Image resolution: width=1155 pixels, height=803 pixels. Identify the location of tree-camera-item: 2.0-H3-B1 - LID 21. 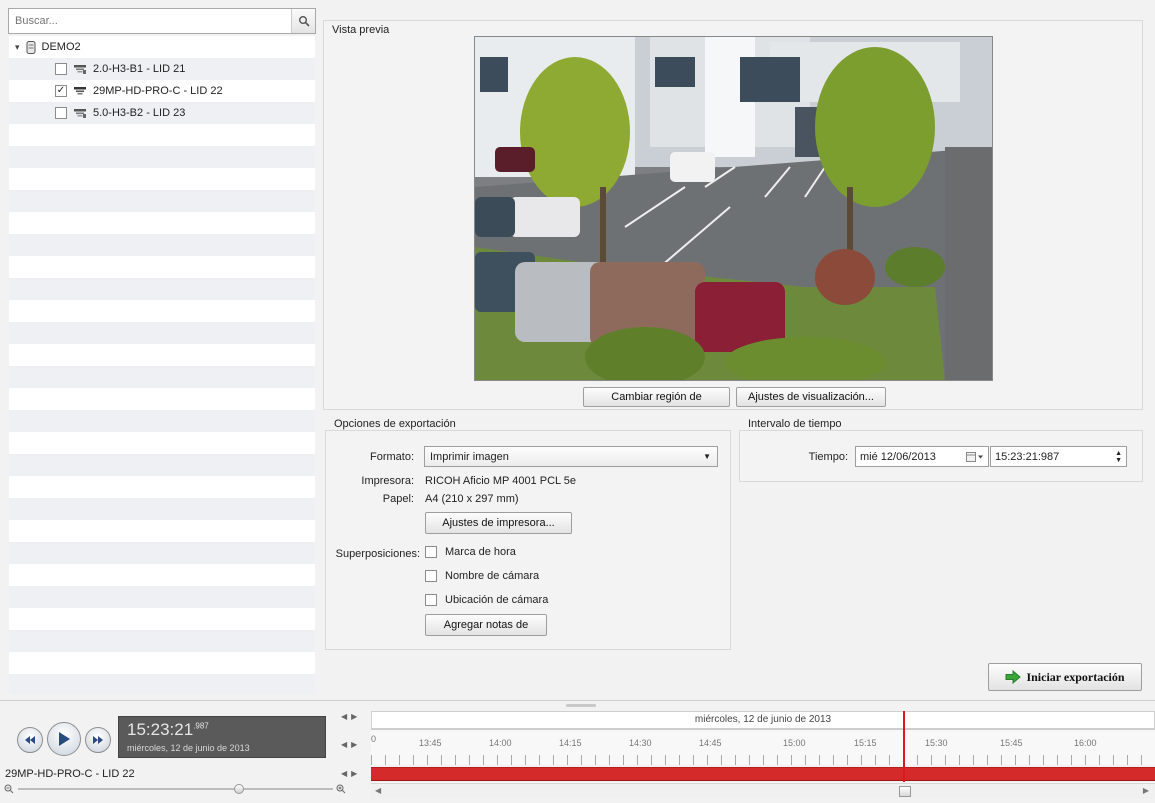
(162, 69).